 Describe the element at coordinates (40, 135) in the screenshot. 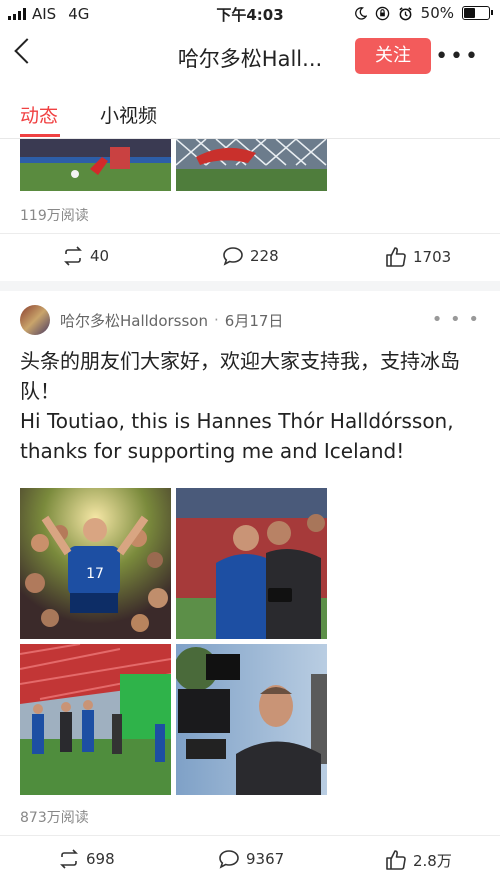

I see `active-tab-indicator` at that location.